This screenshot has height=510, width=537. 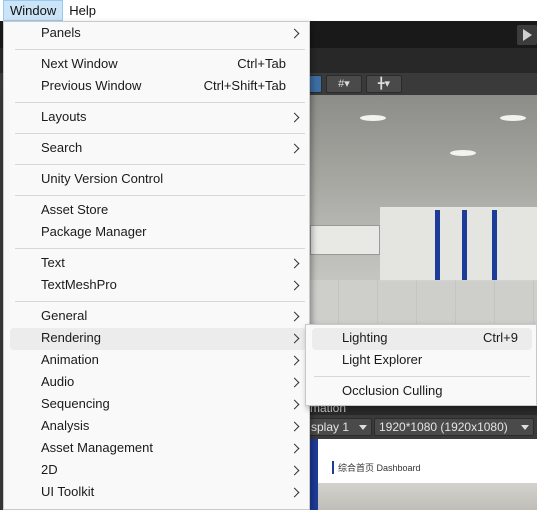 I want to click on menu-item-label: 2D, so click(x=49, y=469).